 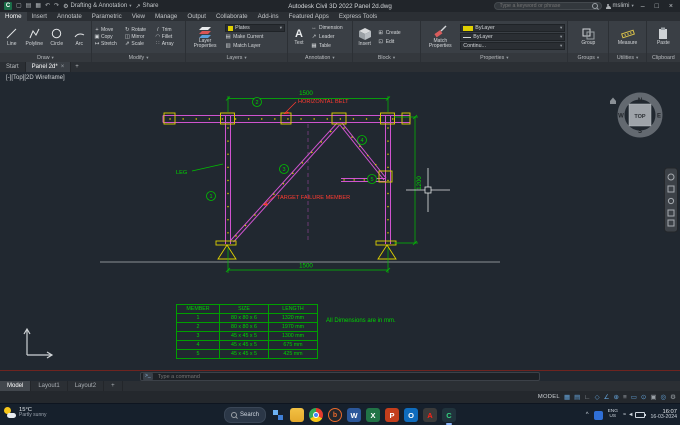 I want to click on excel-icon: X, so click(x=373, y=415).